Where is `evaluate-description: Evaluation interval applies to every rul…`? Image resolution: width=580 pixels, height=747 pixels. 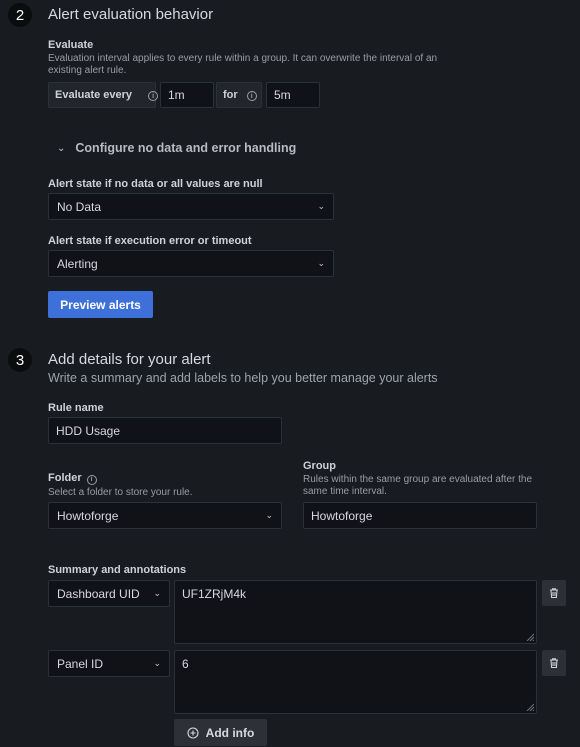 evaluate-description: Evaluation interval applies to every rul… is located at coordinates (243, 64).